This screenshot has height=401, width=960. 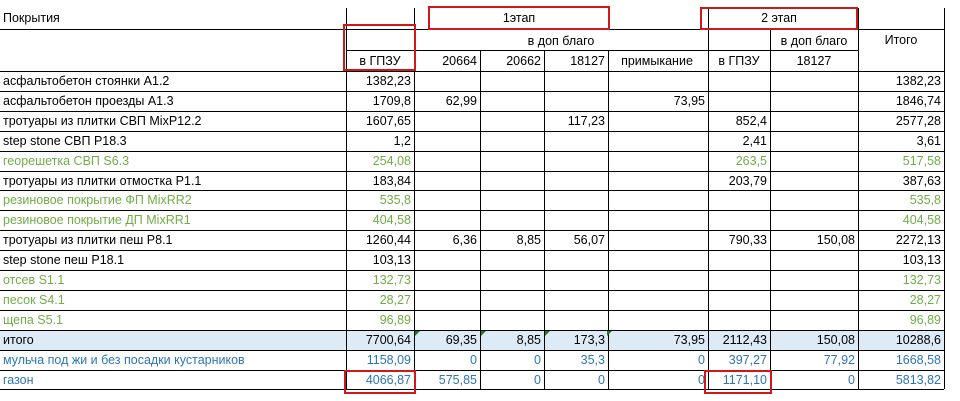 What do you see at coordinates (447, 61) in the screenshot?
I see `header-20664: 20664` at bounding box center [447, 61].